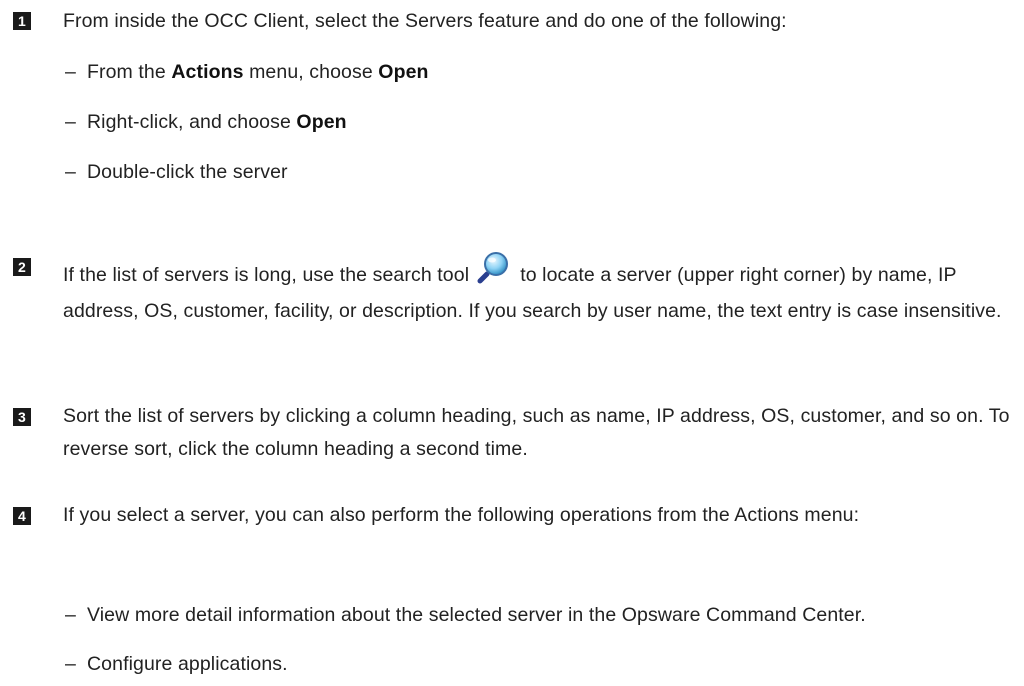 This screenshot has width=1024, height=686. What do you see at coordinates (22, 417) in the screenshot?
I see `step-number-3: 3` at bounding box center [22, 417].